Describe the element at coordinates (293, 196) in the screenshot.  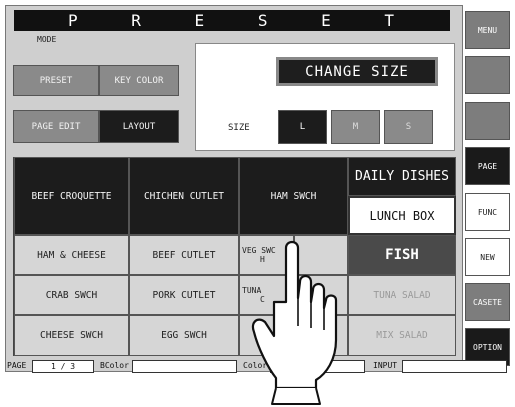
I see `preset-key-ham-swch: HAM SWCH` at that location.